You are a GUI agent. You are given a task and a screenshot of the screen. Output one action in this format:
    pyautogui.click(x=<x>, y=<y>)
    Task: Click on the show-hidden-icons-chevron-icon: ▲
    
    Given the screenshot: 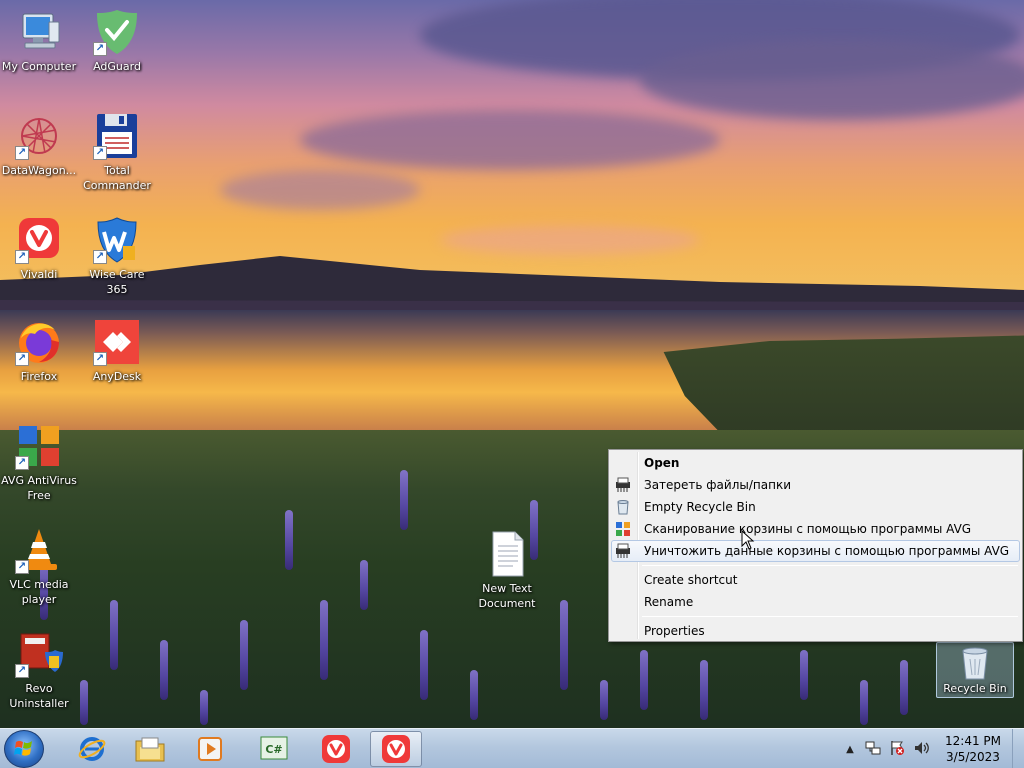 What is the action you would take?
    pyautogui.click(x=850, y=749)
    